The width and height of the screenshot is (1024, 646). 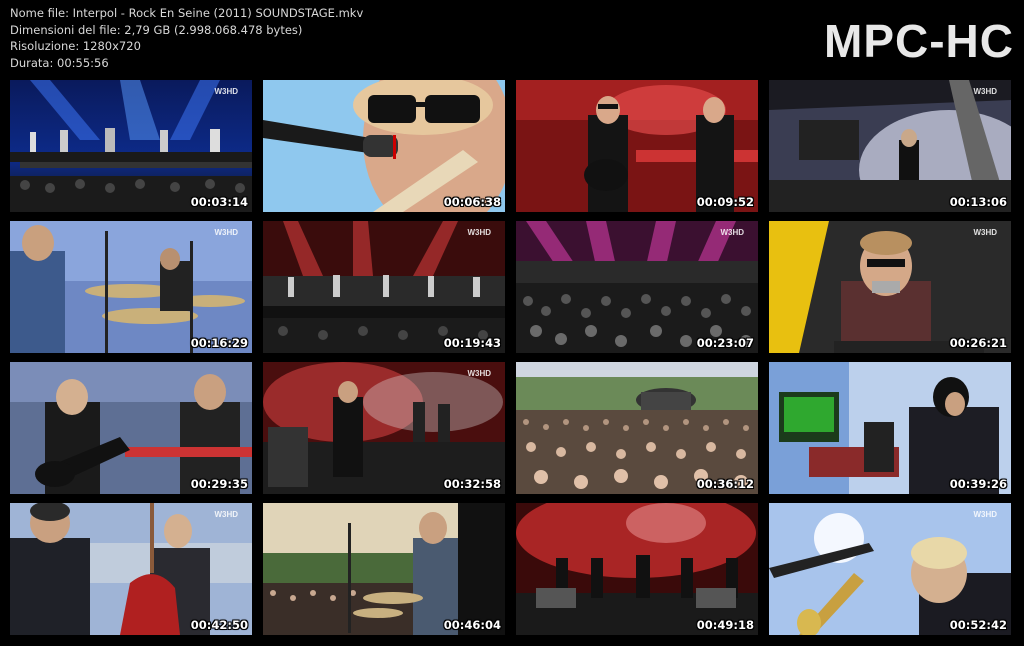 I want to click on thumbnail: W3HD 00:16:29, so click(x=131, y=287).